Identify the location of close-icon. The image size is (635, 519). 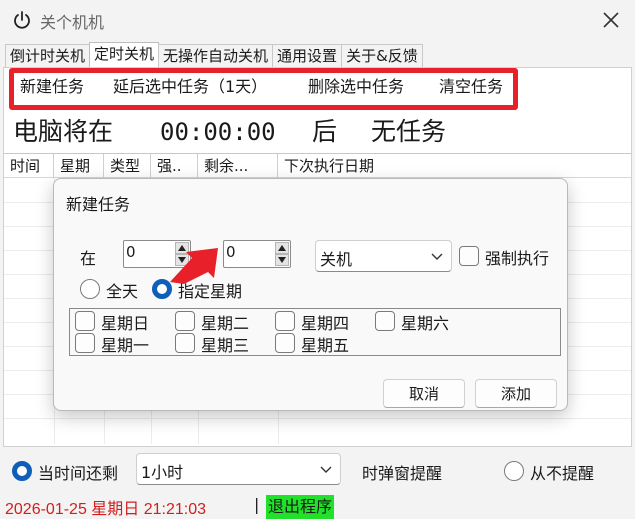
(611, 20).